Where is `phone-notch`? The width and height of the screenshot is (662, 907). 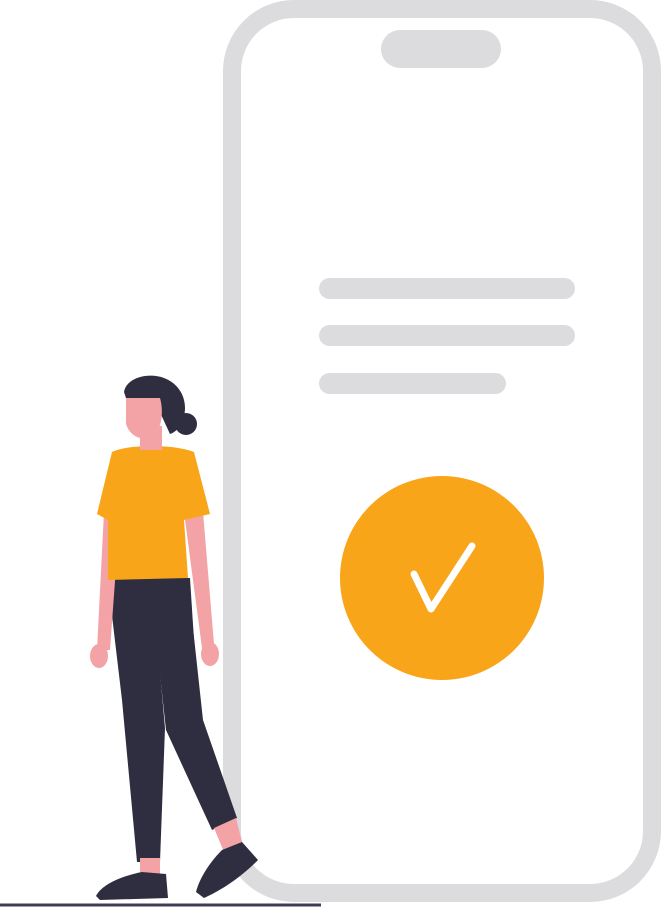 phone-notch is located at coordinates (441, 49).